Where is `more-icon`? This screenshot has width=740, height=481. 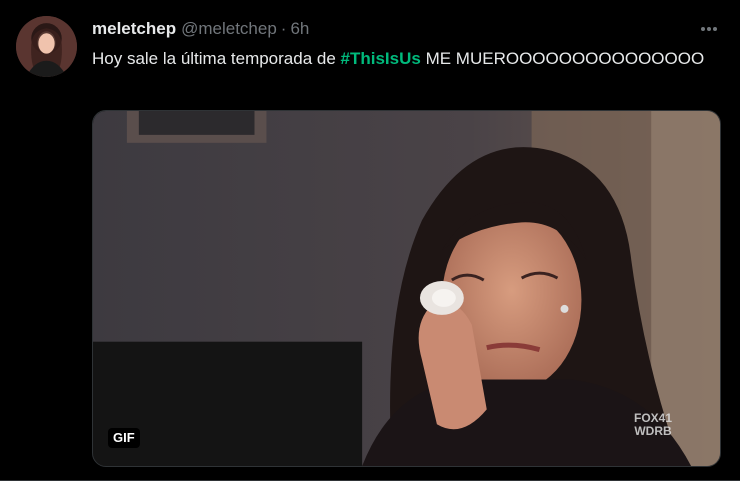
more-icon is located at coordinates (709, 29).